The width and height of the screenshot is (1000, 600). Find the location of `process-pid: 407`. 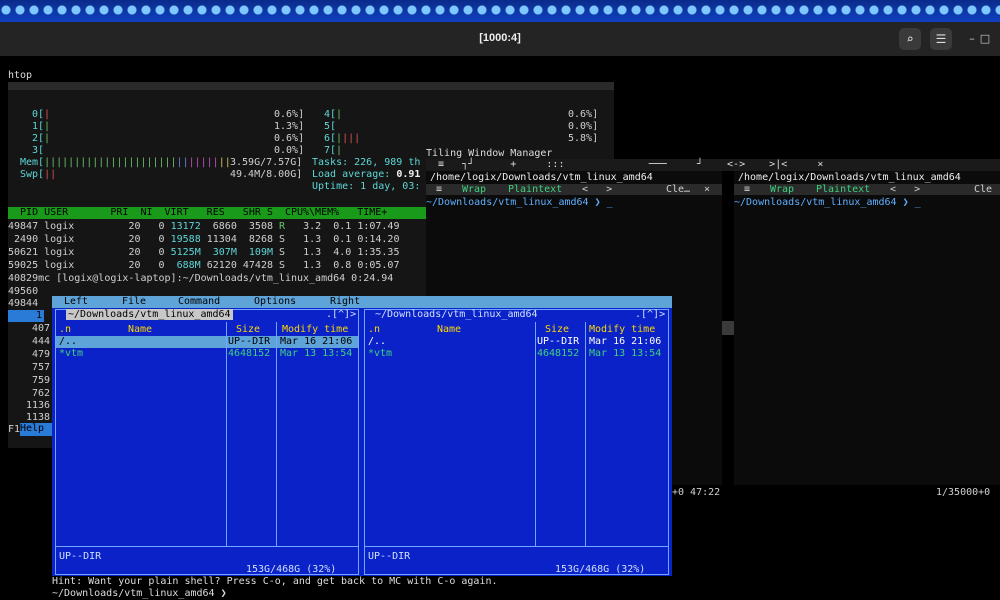

process-pid: 407 is located at coordinates (41, 328).